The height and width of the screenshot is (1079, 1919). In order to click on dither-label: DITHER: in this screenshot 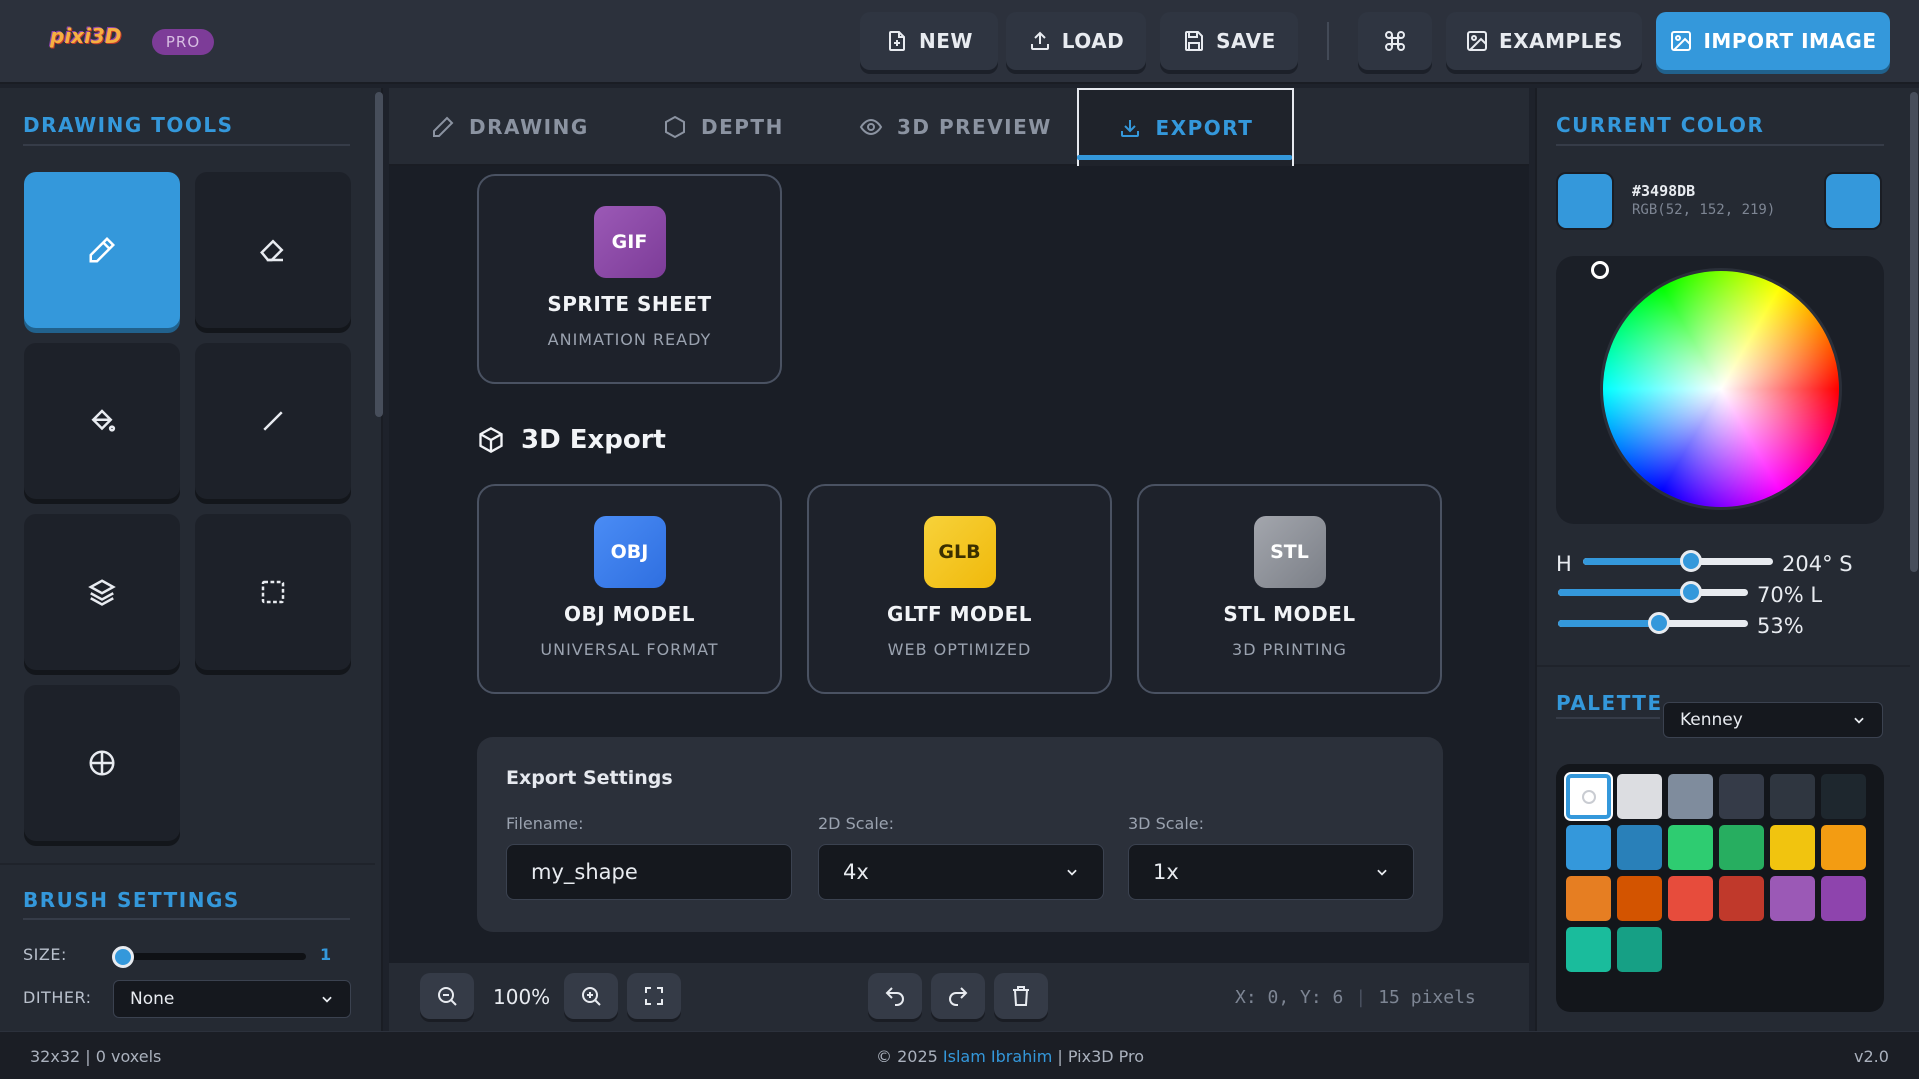, I will do `click(57, 997)`.